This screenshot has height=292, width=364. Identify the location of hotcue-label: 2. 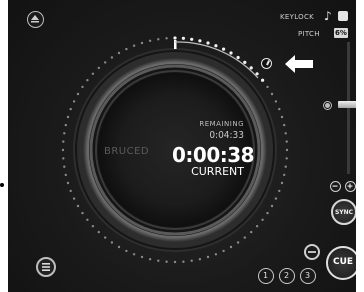
(286, 275).